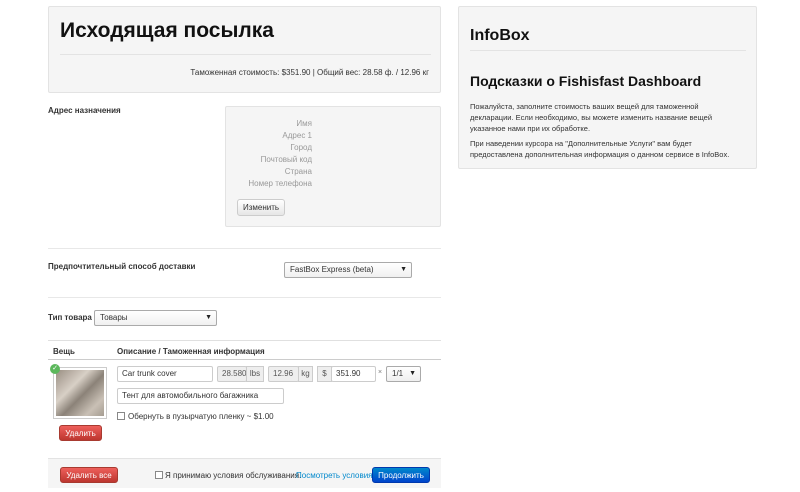 This screenshot has height=492, width=800. What do you see at coordinates (64, 351) in the screenshot?
I see `column-header-item: Вещь` at bounding box center [64, 351].